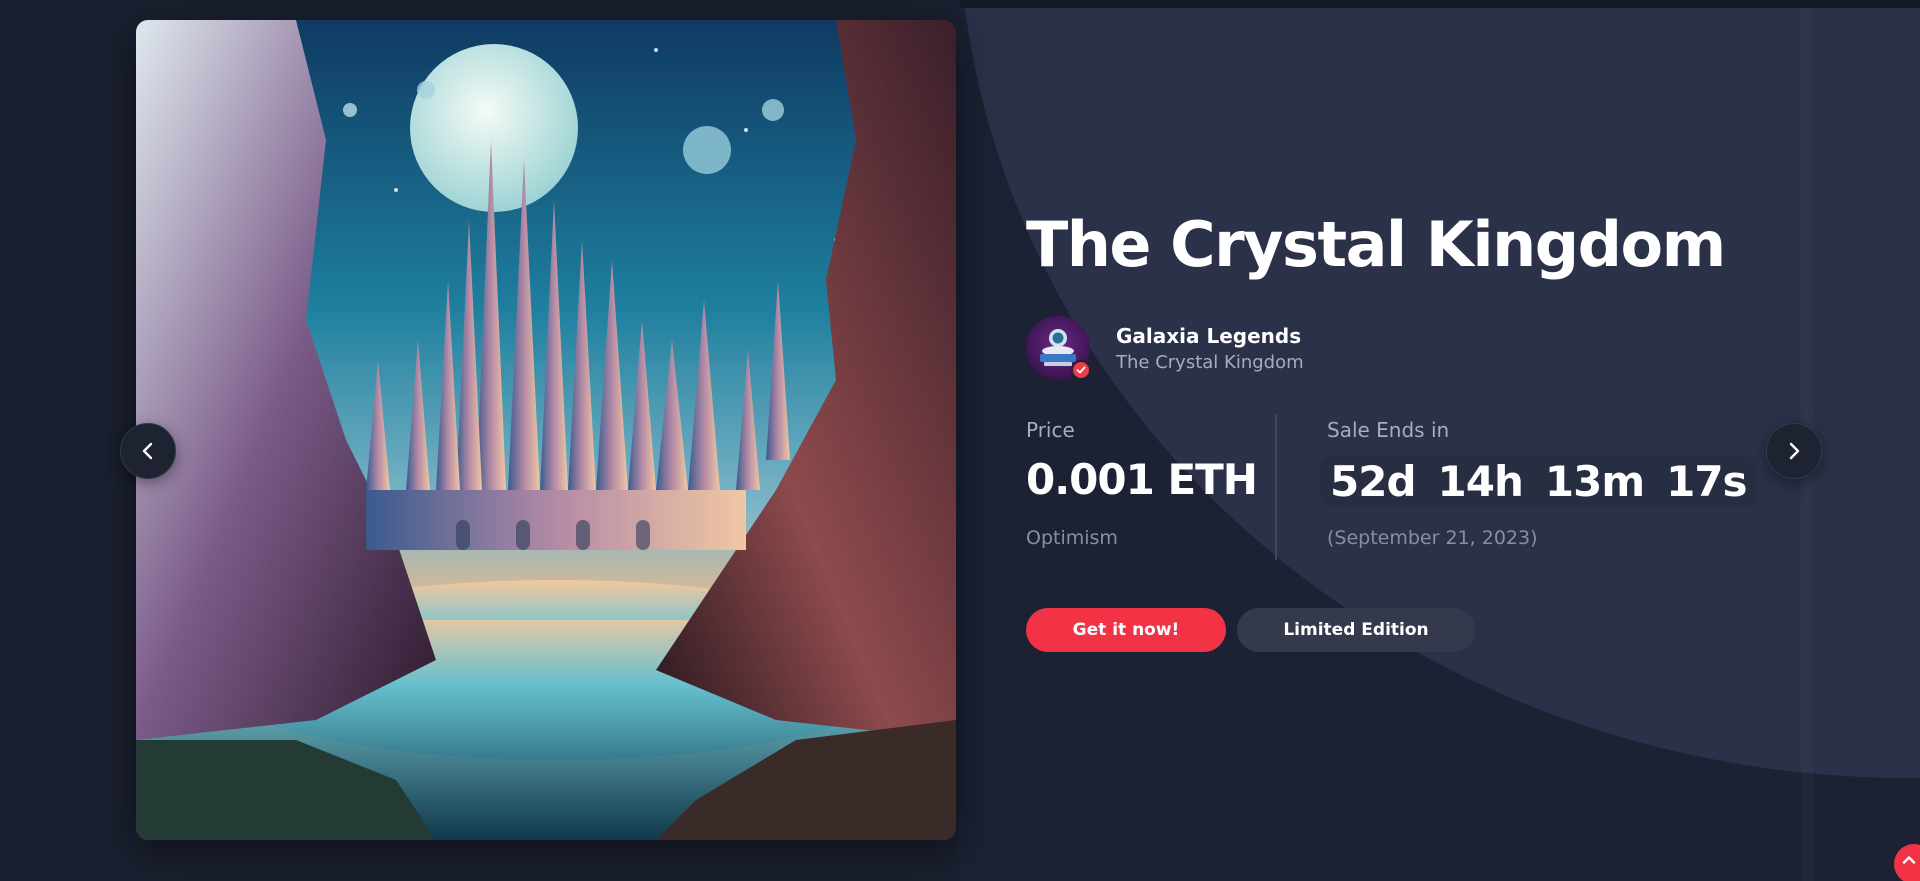  I want to click on chevron-left-icon, so click(147, 451).